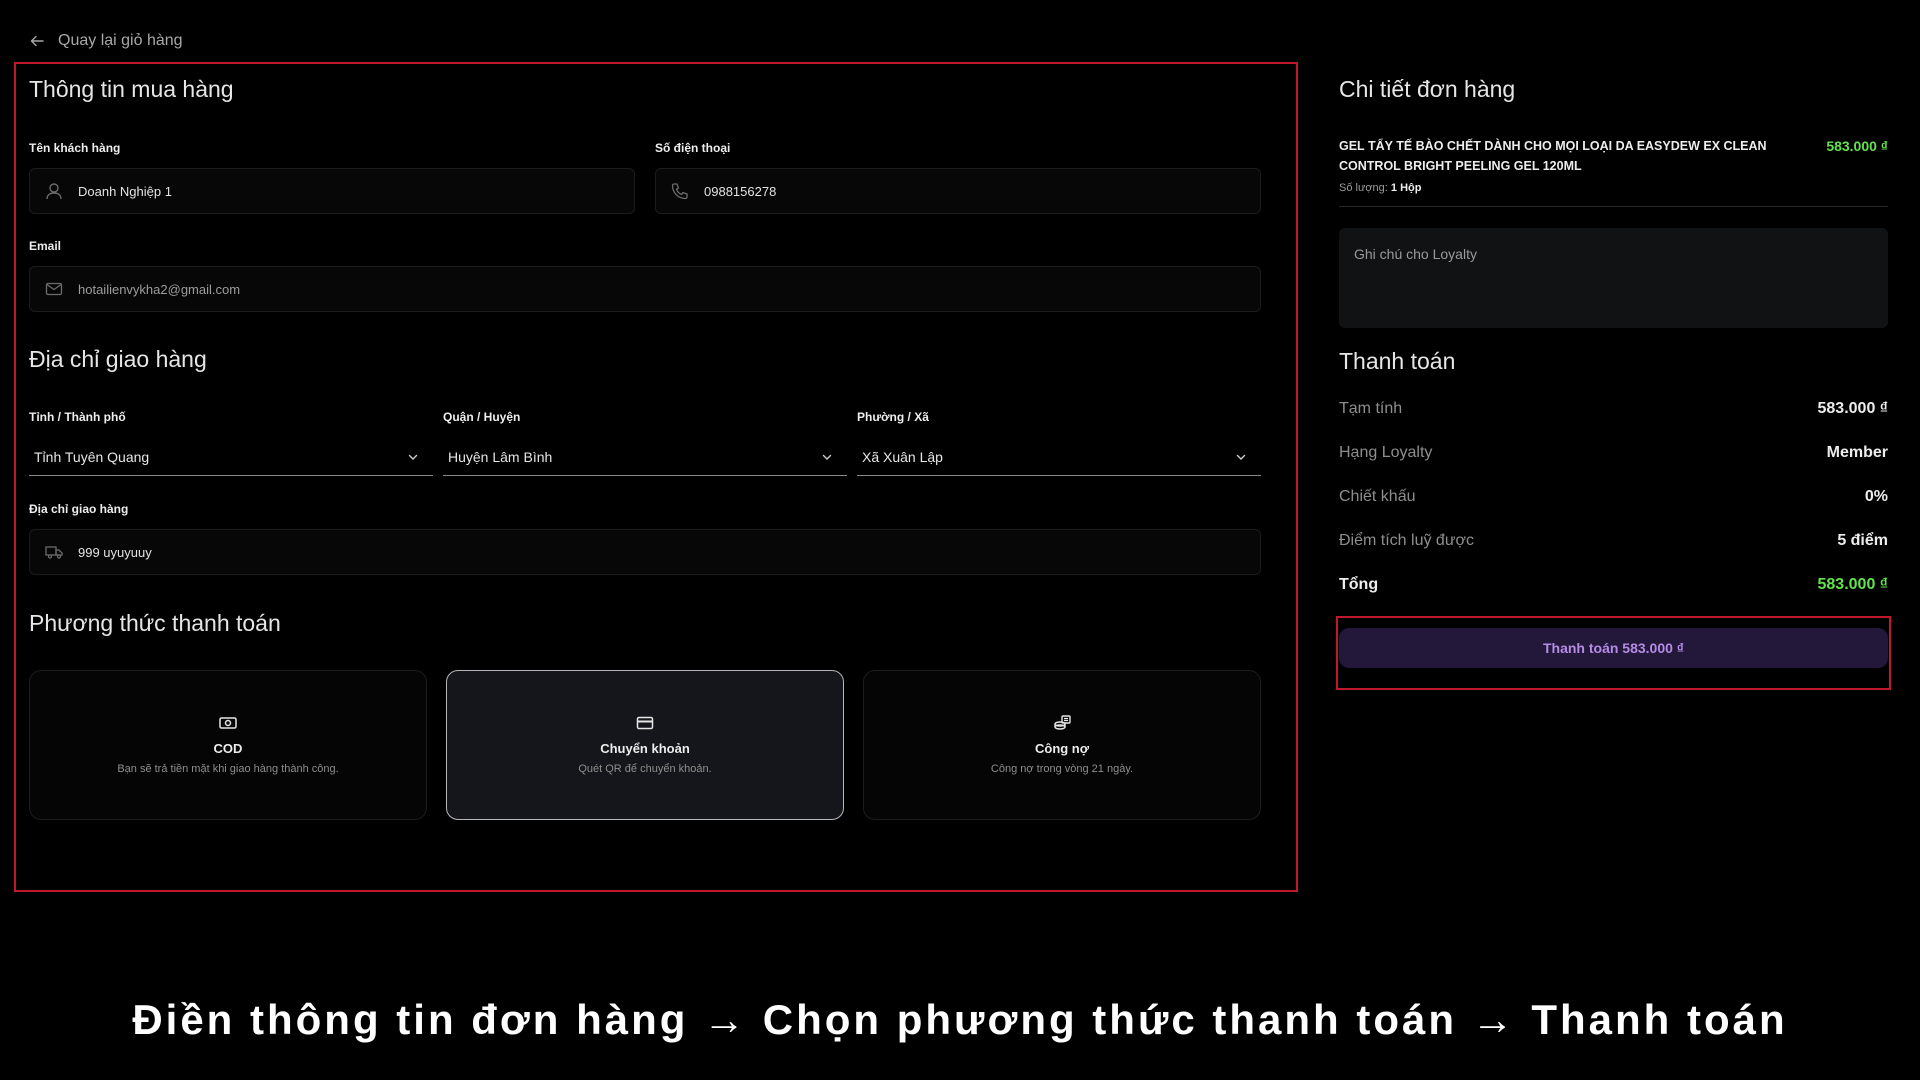  Describe the element at coordinates (1062, 722) in the screenshot. I see `coins-icon` at that location.